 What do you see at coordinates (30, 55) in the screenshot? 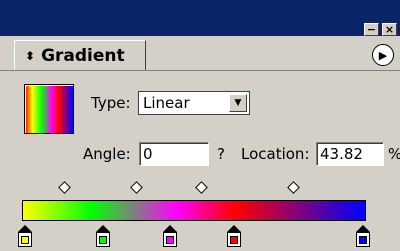
I see `tab-toggle-icon: ⬍` at bounding box center [30, 55].